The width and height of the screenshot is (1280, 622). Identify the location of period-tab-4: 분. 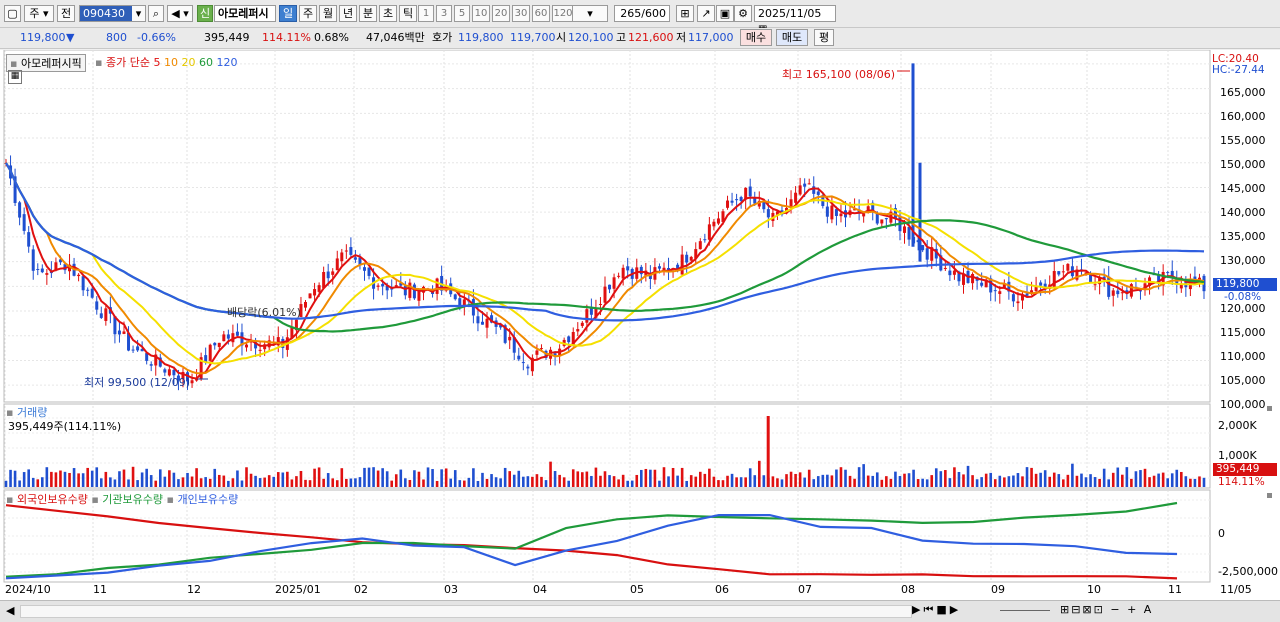
(368, 13).